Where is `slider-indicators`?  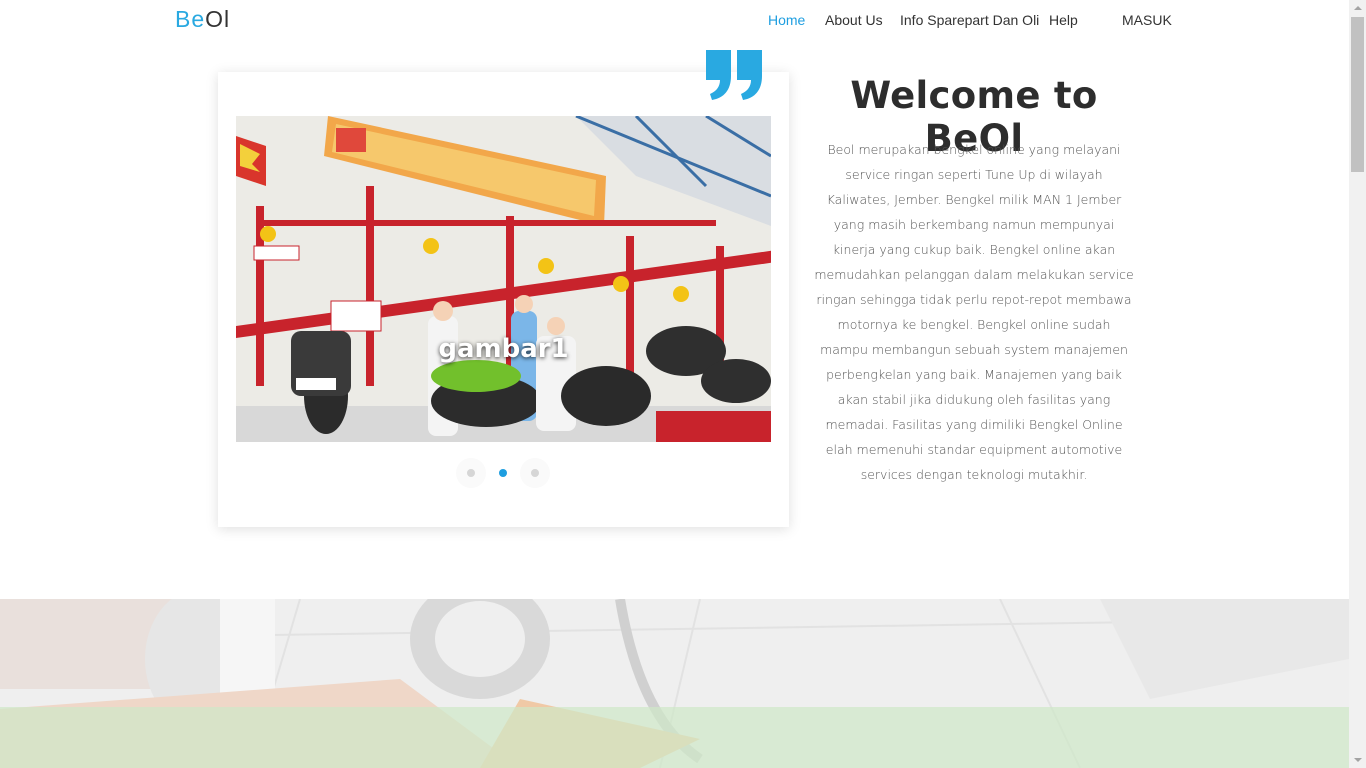
slider-indicators is located at coordinates (506, 473).